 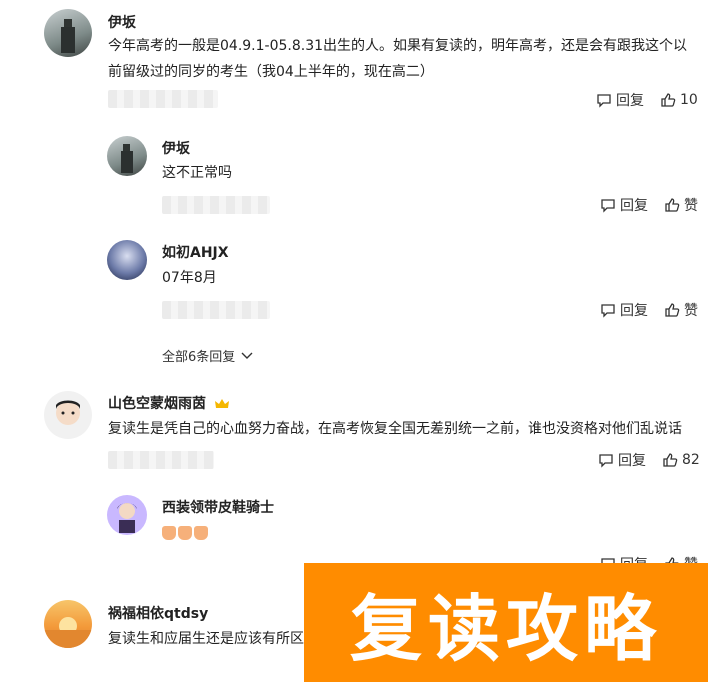 What do you see at coordinates (189, 278) in the screenshot?
I see `reply-text: 07年8月` at bounding box center [189, 278].